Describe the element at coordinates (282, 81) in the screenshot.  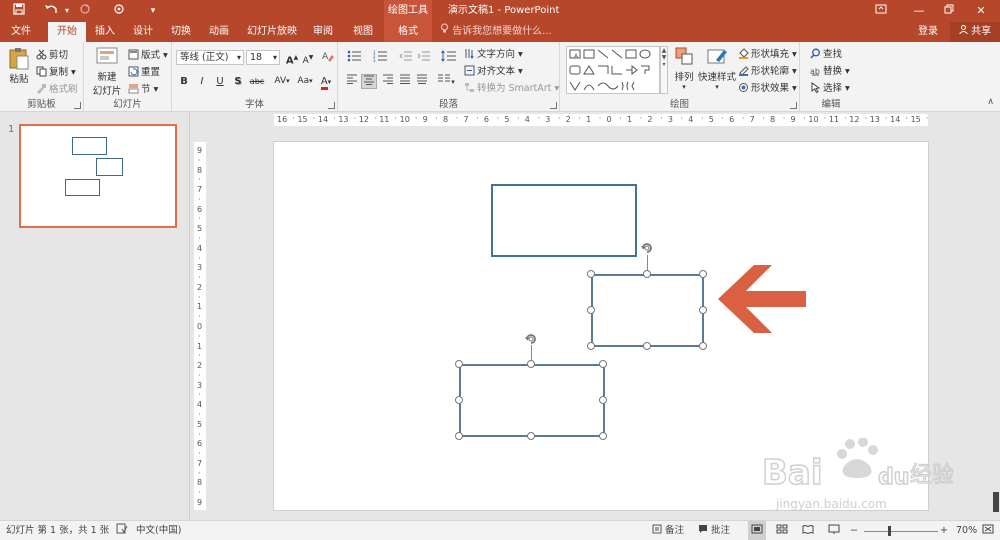
I see `char-spacing-button: AV▾` at that location.